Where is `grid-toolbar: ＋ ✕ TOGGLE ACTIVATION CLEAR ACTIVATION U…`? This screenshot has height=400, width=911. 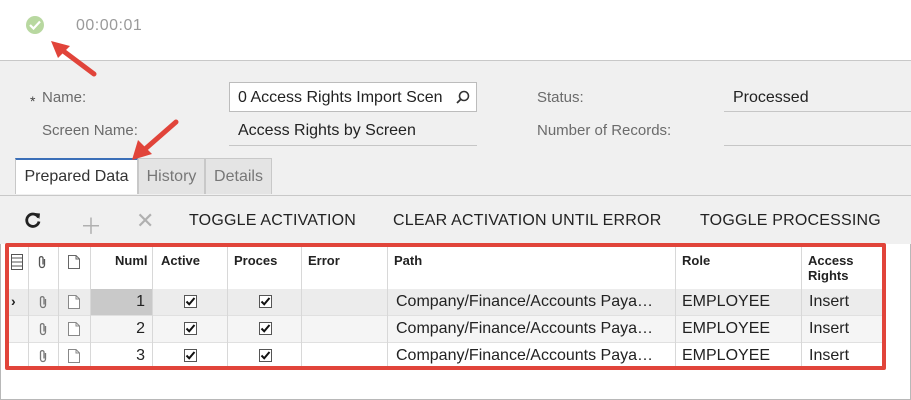
grid-toolbar: ＋ ✕ TOGGLE ACTIVATION CLEAR ACTIVATION U… is located at coordinates (455, 219).